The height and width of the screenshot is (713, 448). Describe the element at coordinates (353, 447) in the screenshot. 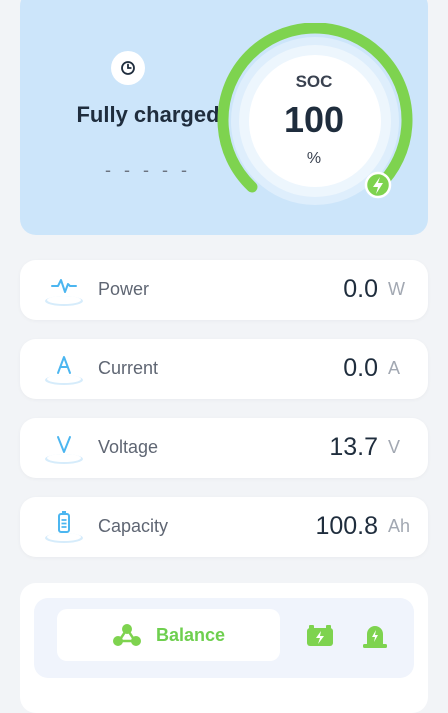

I see `metric-value: 13.7` at that location.